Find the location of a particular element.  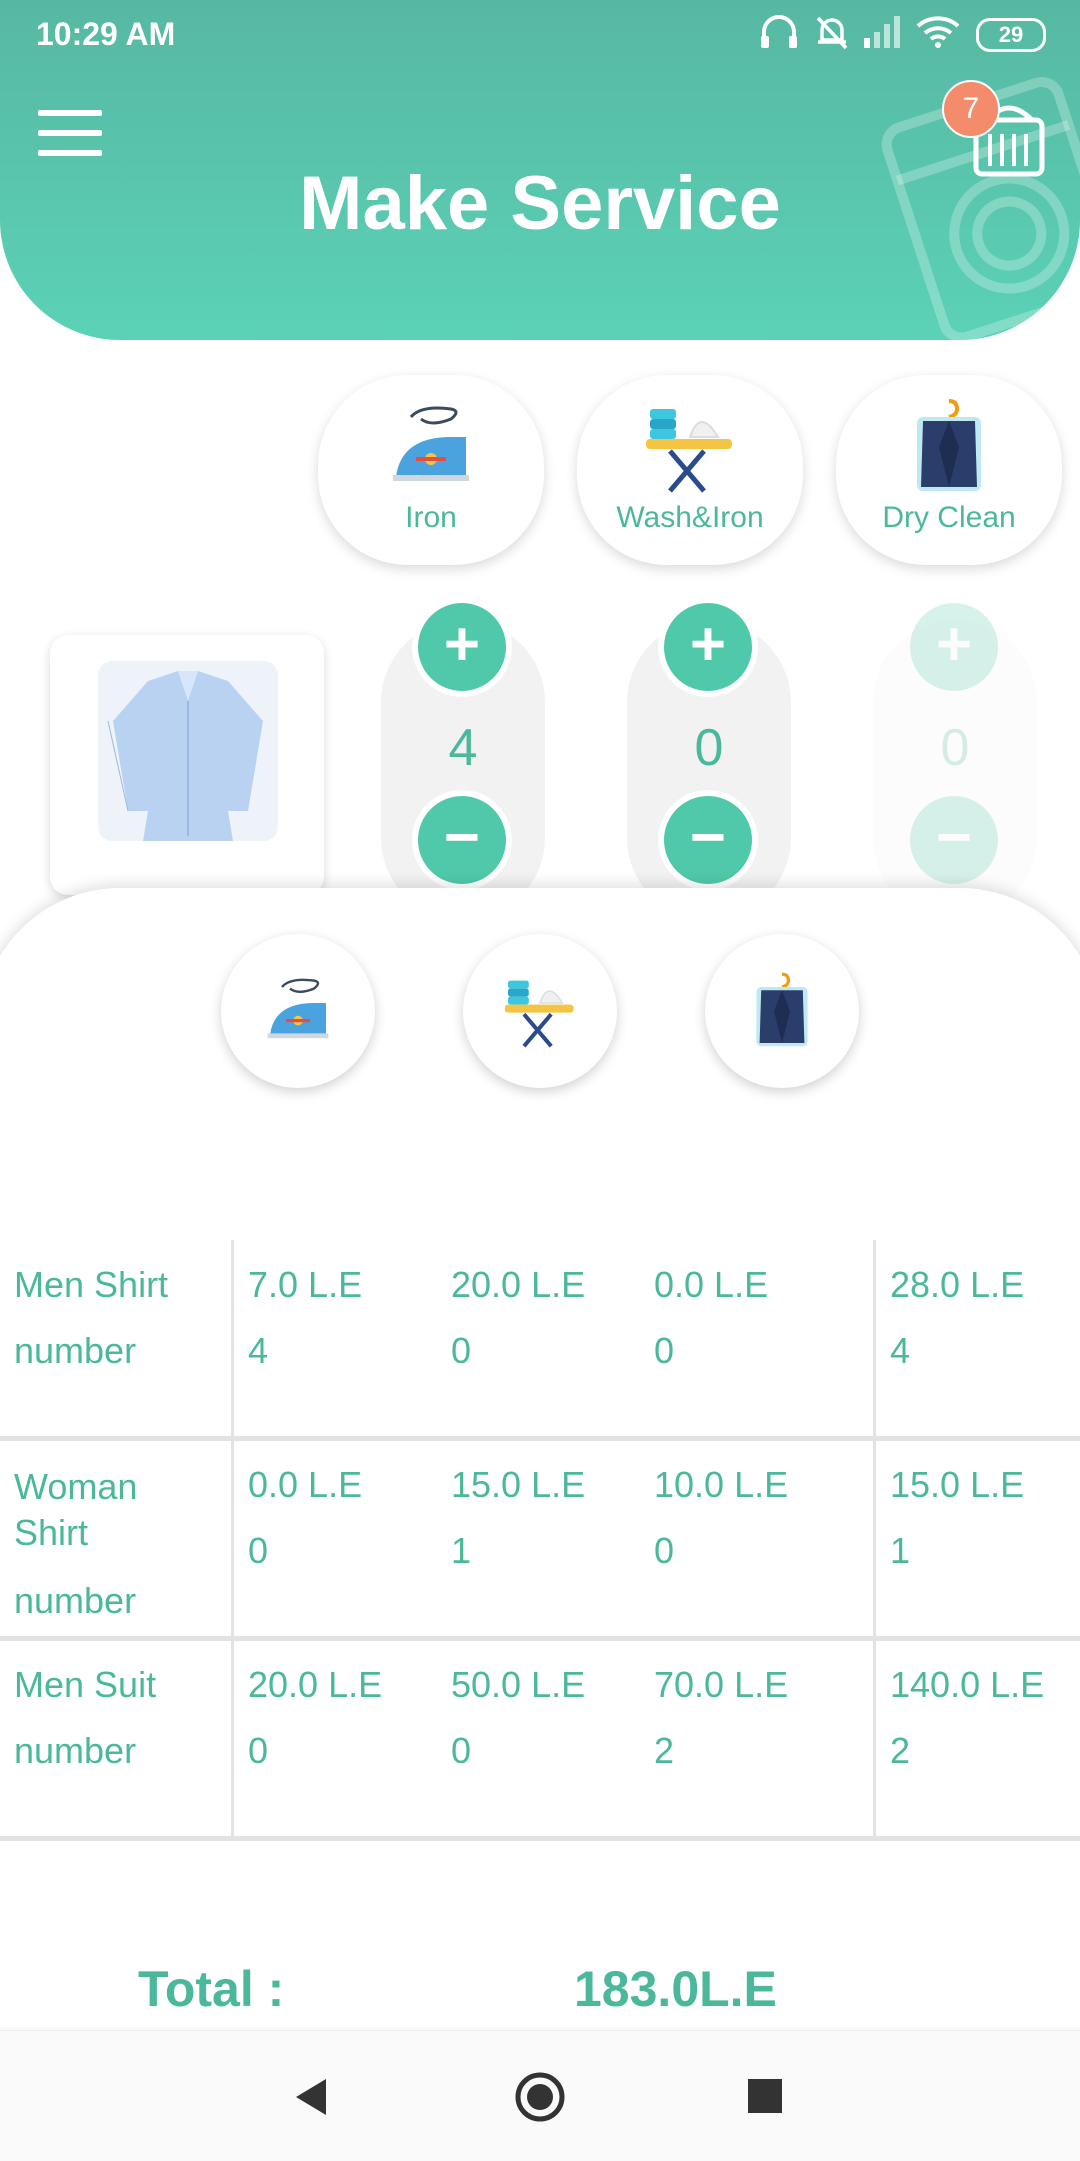

row-total-count: 4 is located at coordinates (900, 1350).